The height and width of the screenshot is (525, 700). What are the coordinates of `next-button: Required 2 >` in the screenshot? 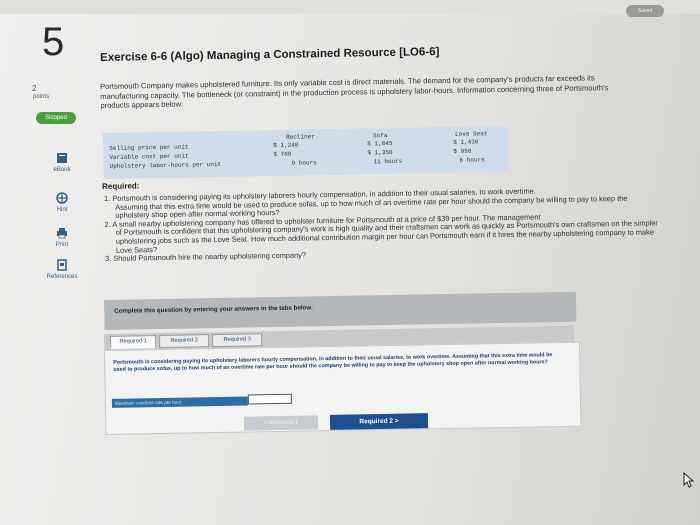 It's located at (379, 421).